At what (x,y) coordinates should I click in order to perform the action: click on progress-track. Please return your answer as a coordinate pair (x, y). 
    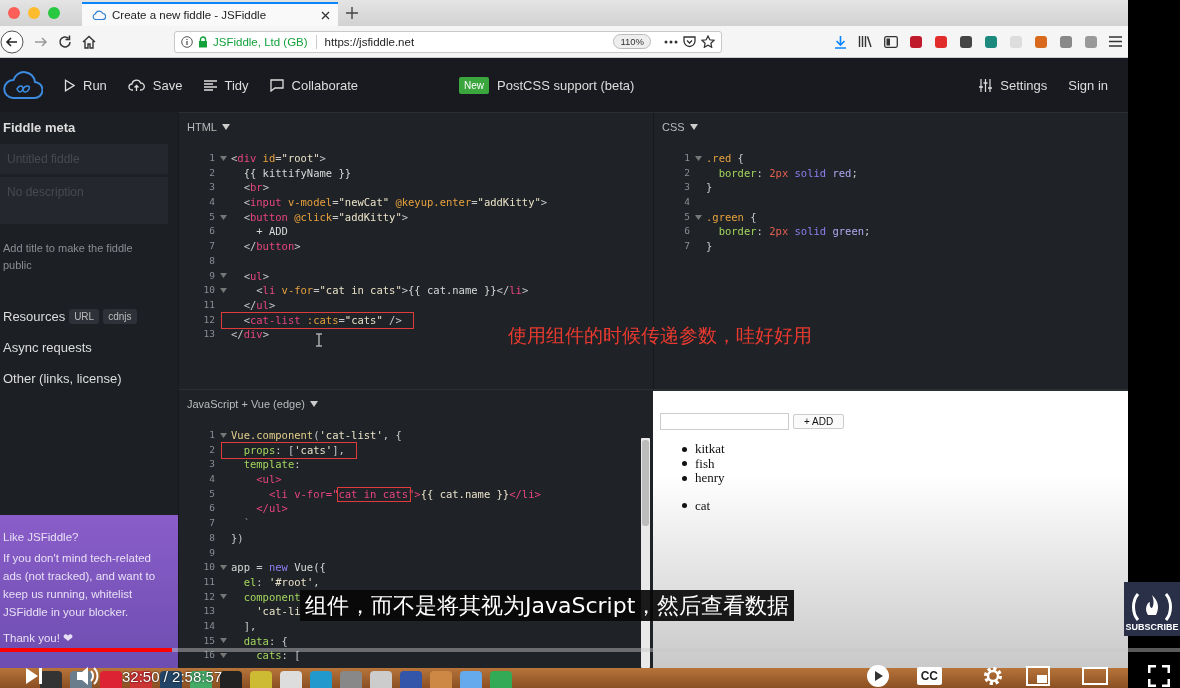
    Looking at the image, I should click on (590, 650).